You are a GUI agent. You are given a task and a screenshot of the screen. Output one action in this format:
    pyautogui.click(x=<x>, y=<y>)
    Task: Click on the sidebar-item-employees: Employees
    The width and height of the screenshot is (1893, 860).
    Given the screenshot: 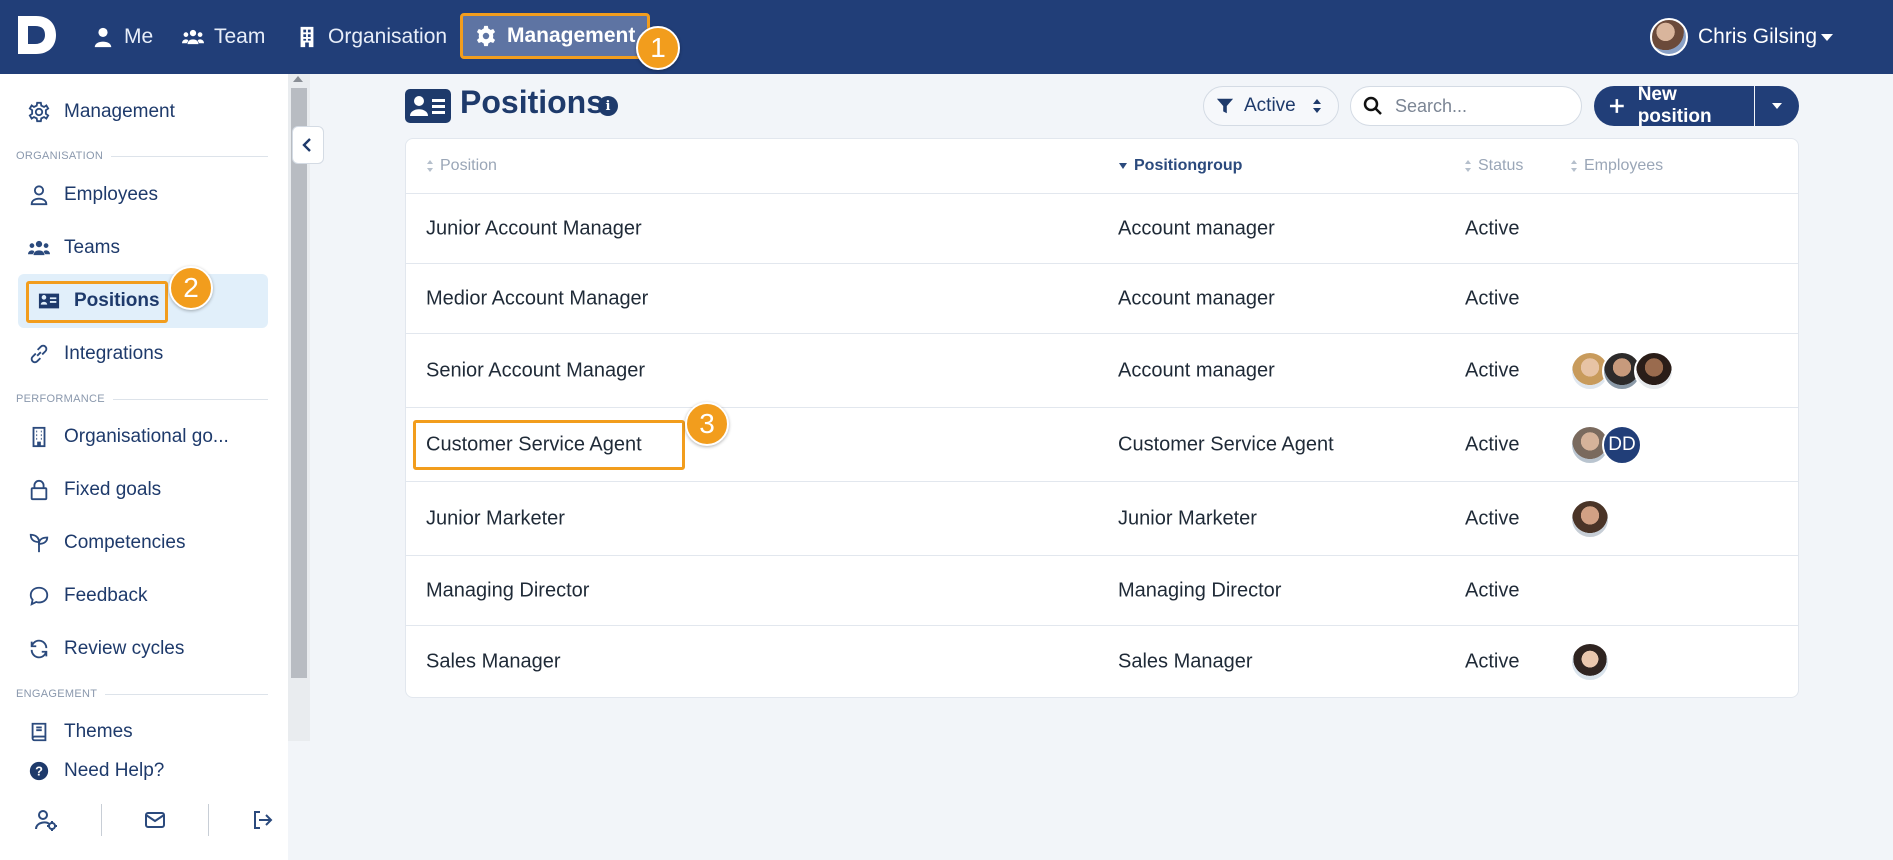 What is the action you would take?
    pyautogui.click(x=93, y=195)
    